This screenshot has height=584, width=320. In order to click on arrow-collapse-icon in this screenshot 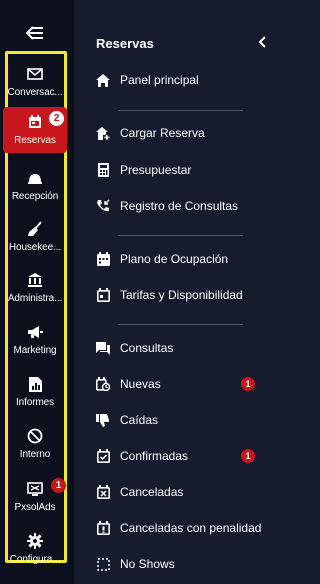, I will do `click(34, 33)`.